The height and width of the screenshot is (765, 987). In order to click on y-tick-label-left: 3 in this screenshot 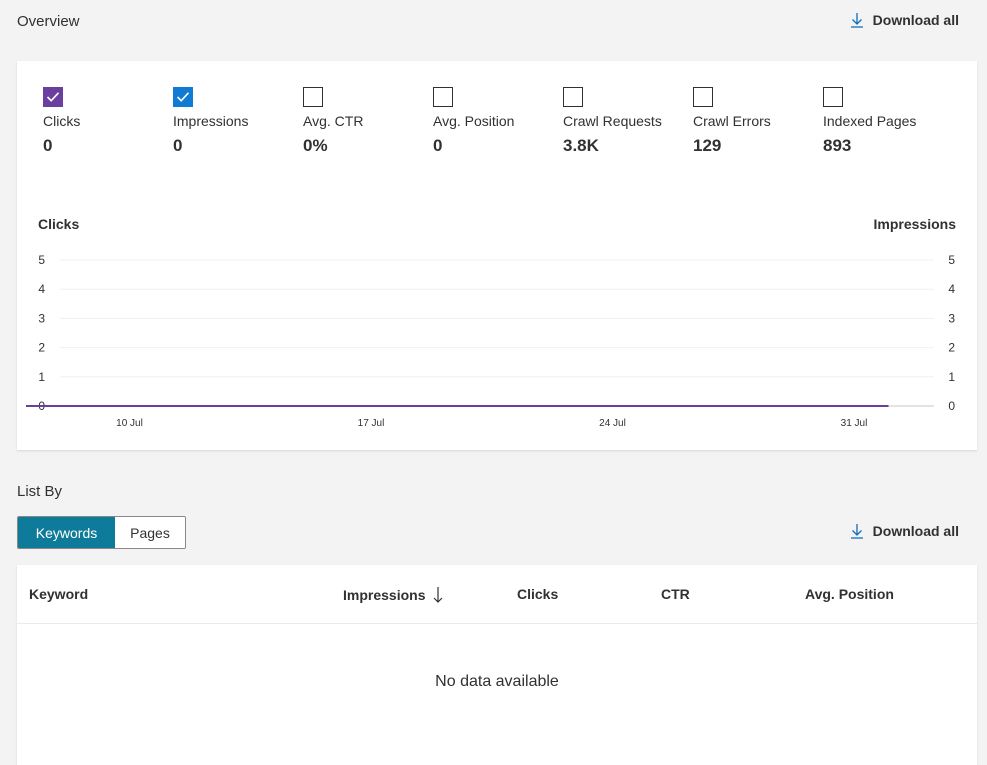, I will do `click(41, 318)`.